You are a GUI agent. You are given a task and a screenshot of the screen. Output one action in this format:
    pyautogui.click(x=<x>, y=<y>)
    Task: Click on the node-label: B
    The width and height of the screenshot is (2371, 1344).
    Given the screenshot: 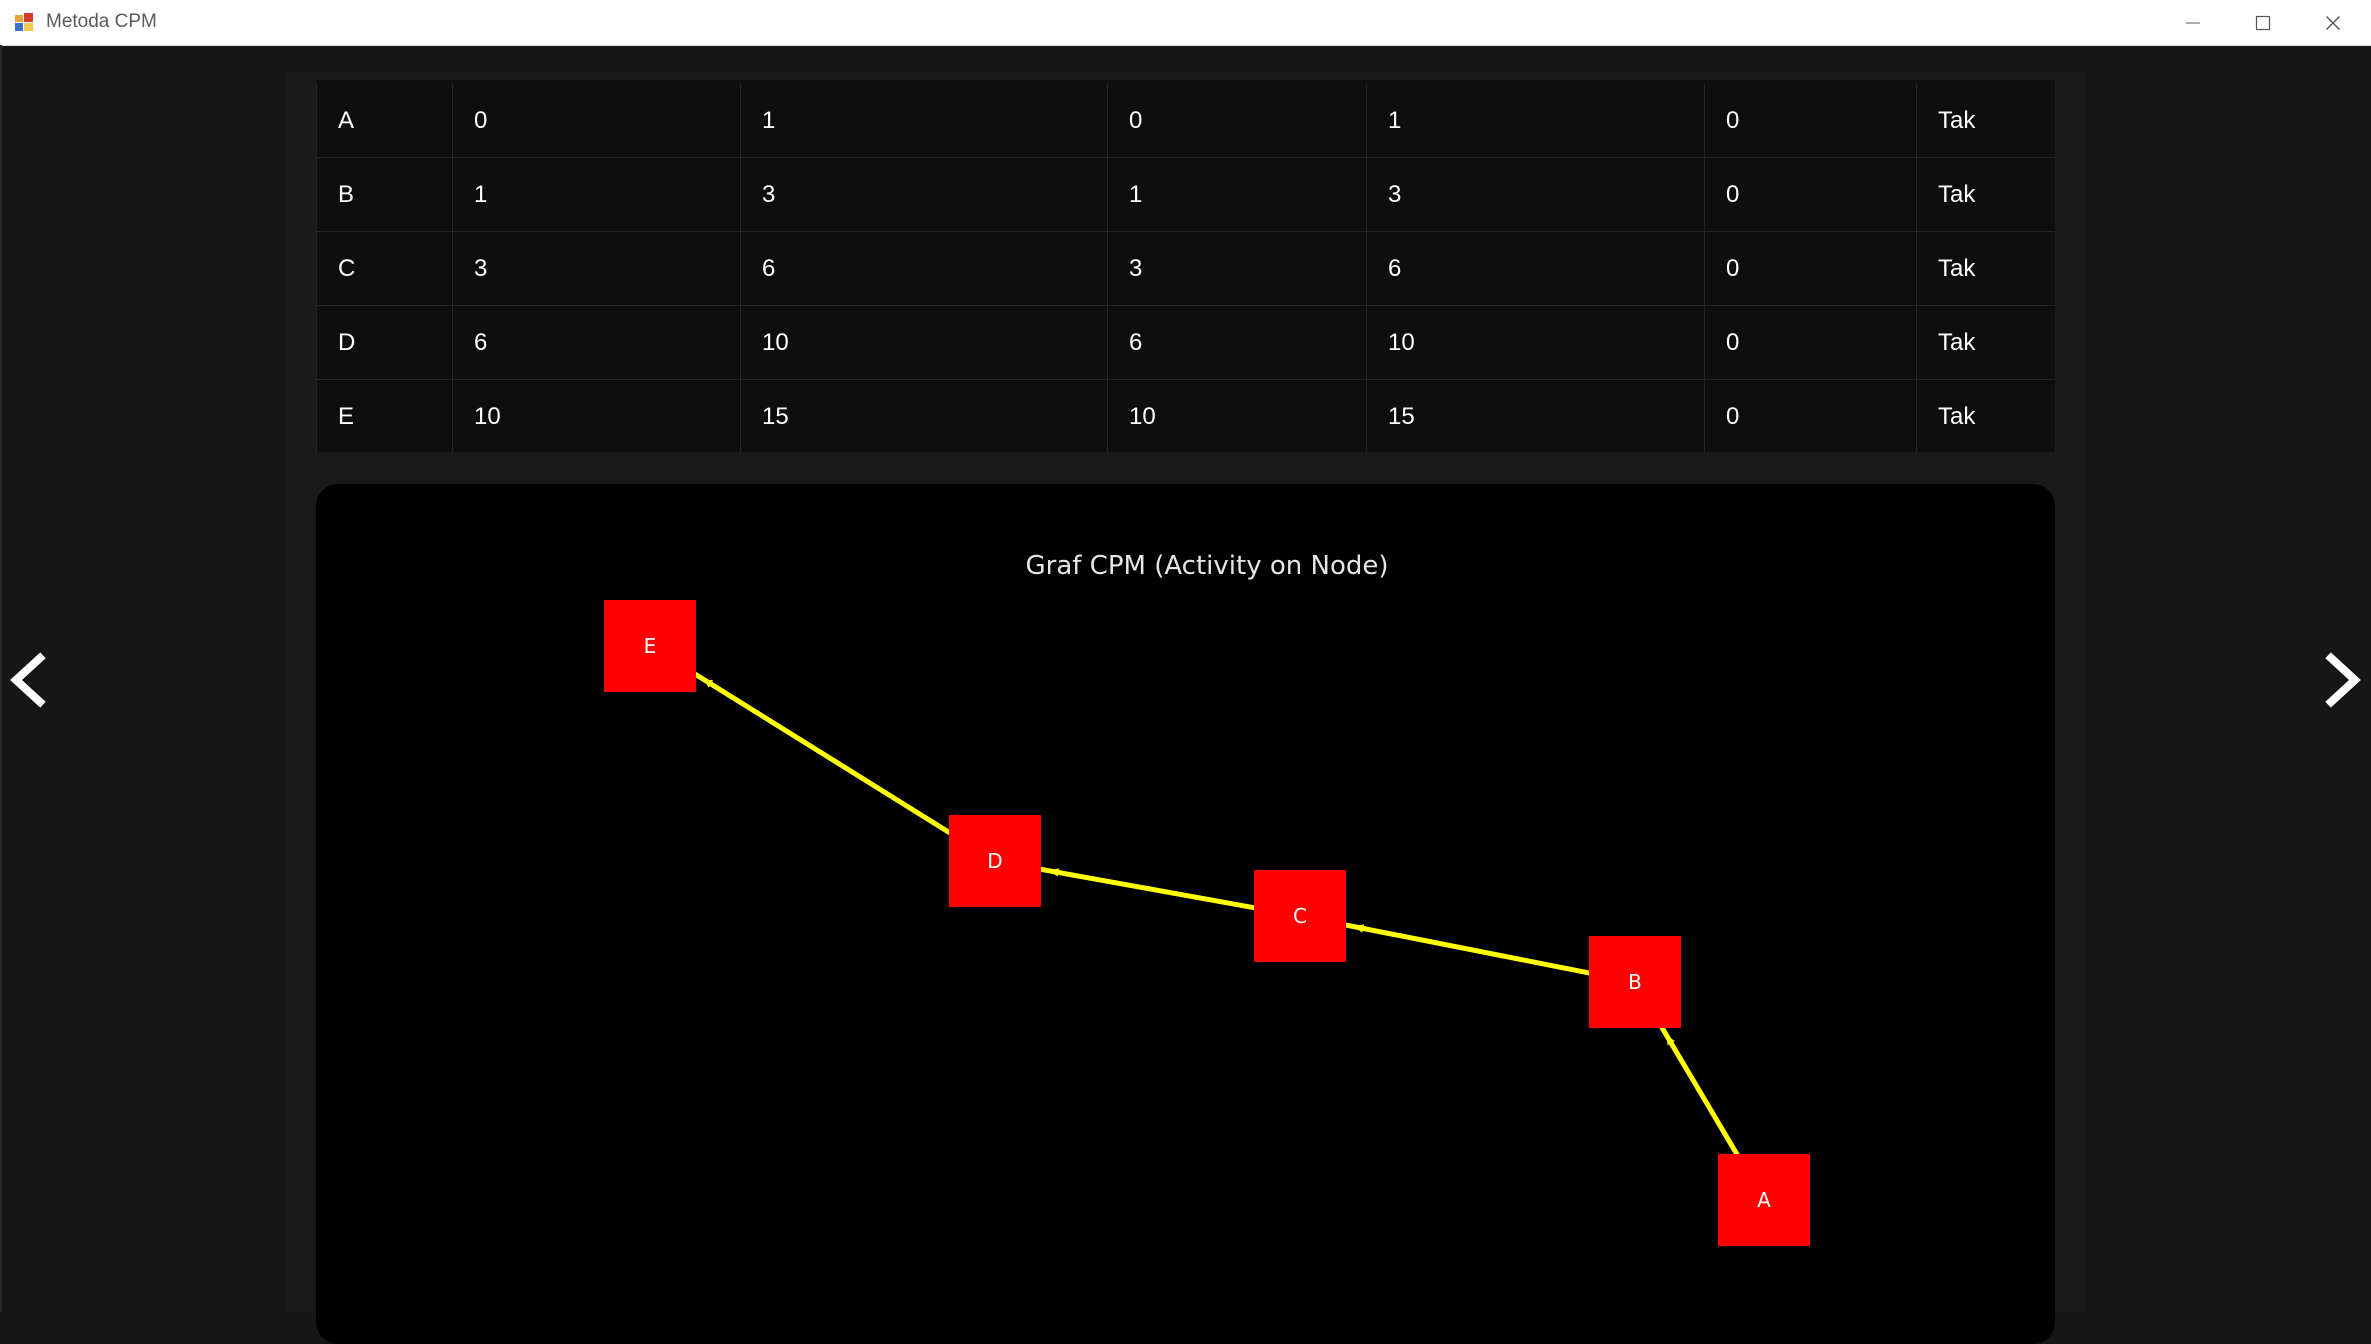 What is the action you would take?
    pyautogui.click(x=1635, y=982)
    